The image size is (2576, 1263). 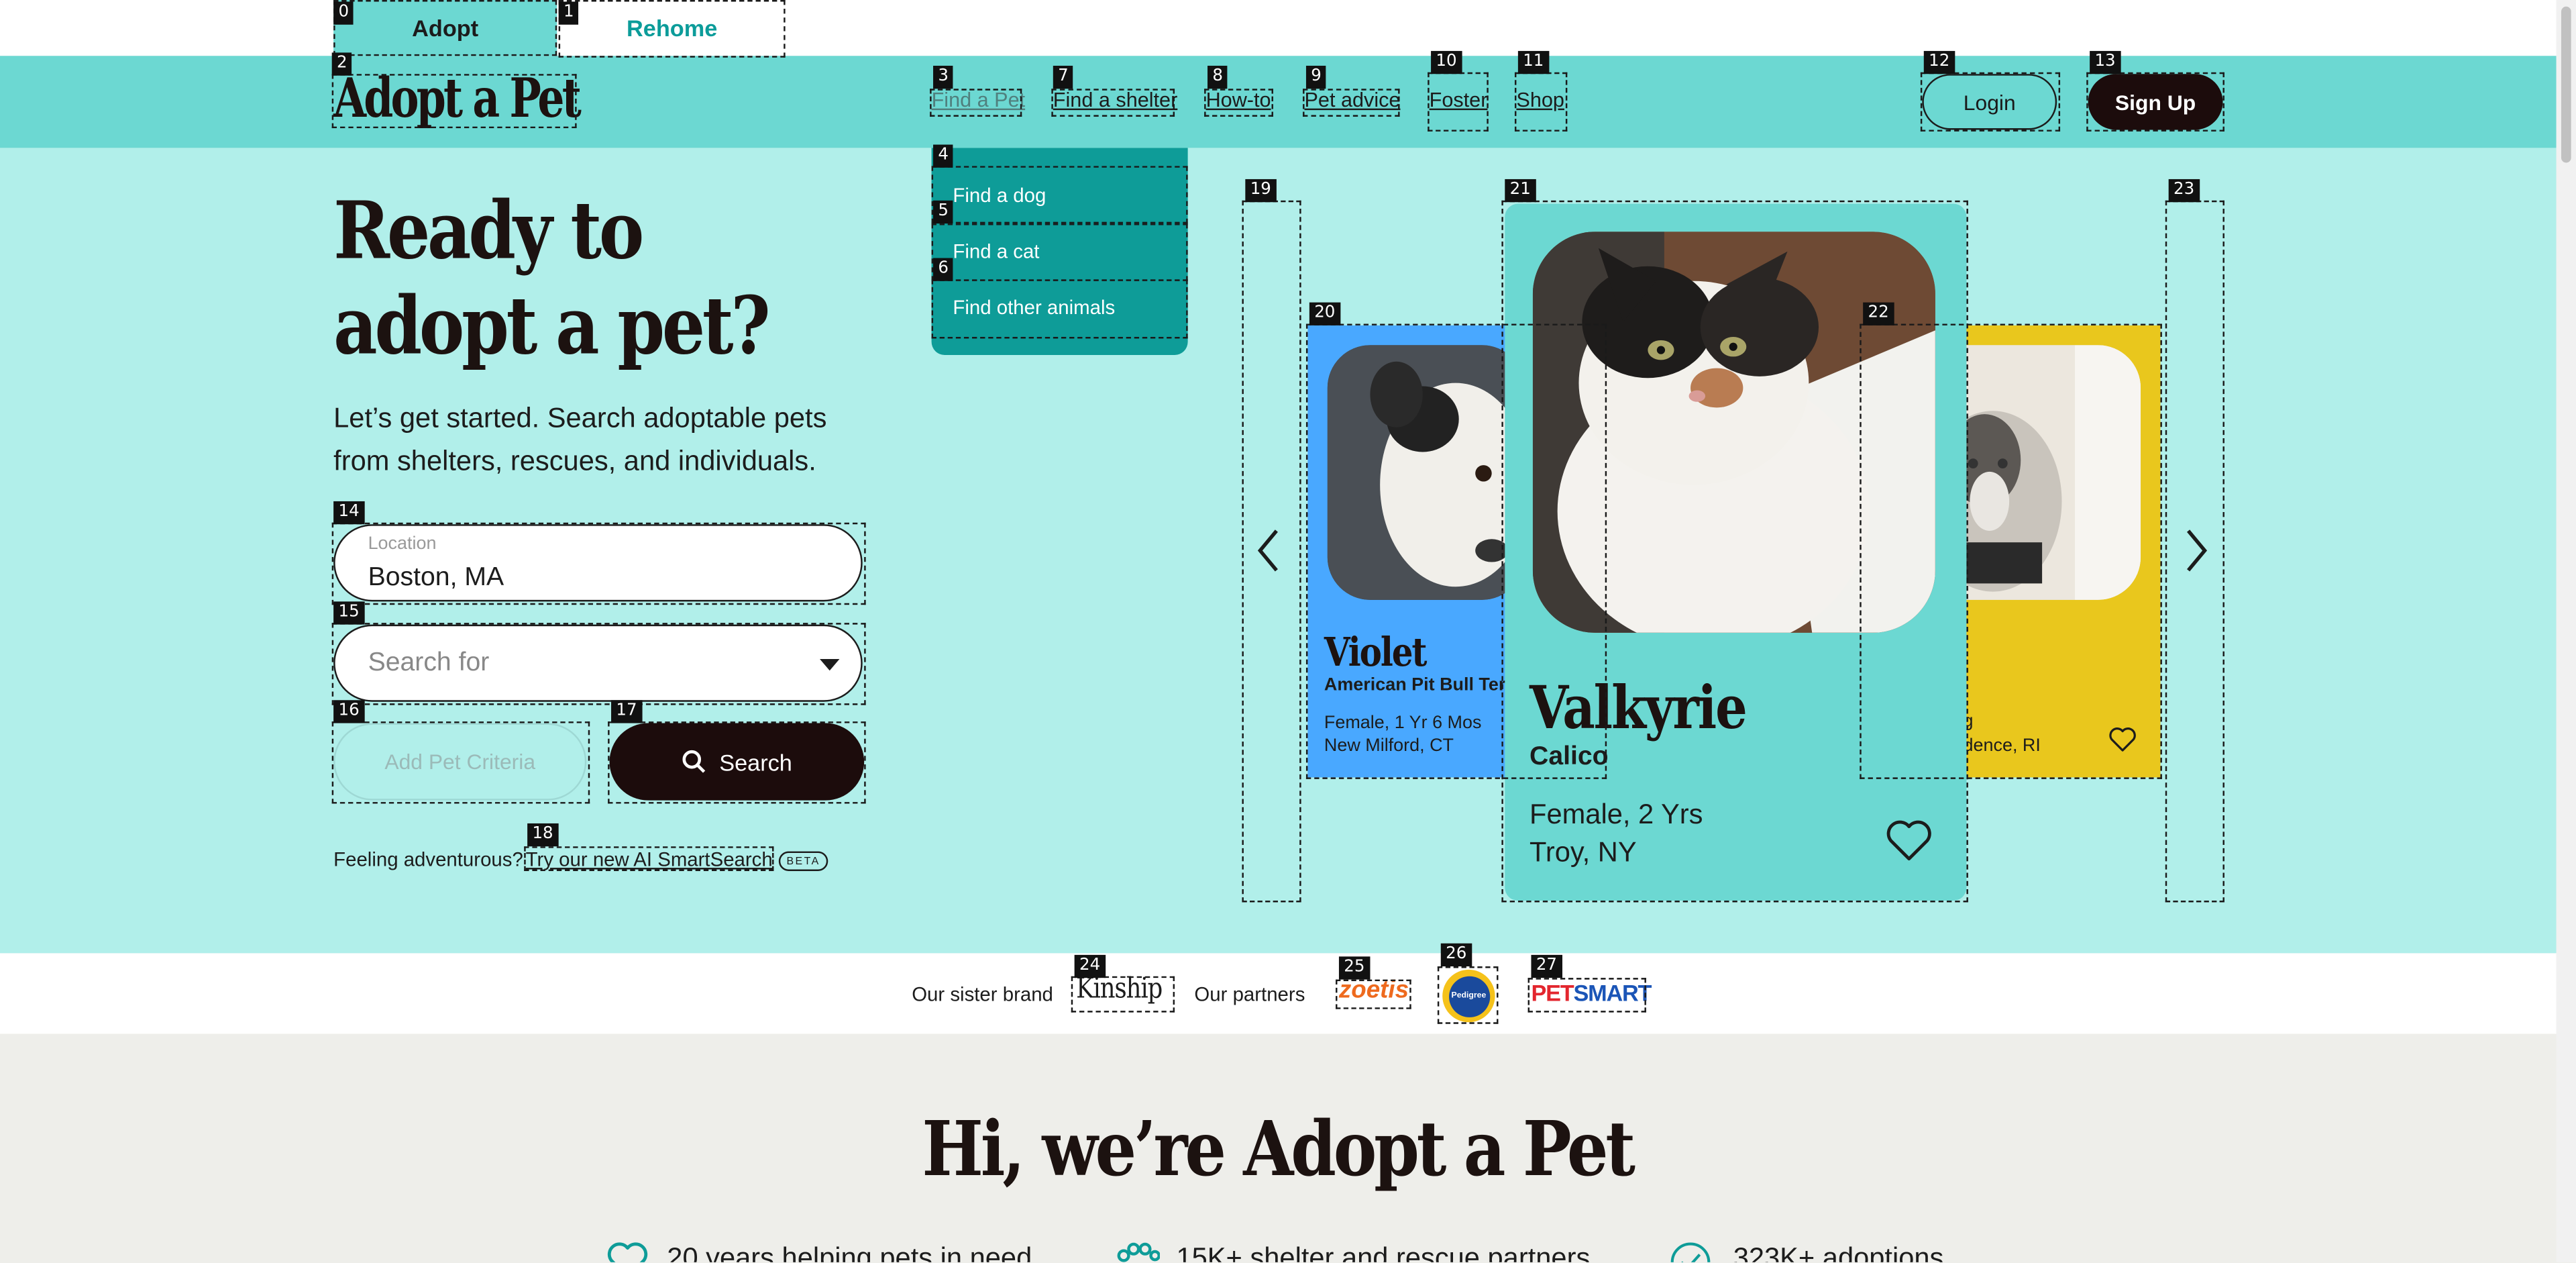 I want to click on annotation-label: 18, so click(x=543, y=835).